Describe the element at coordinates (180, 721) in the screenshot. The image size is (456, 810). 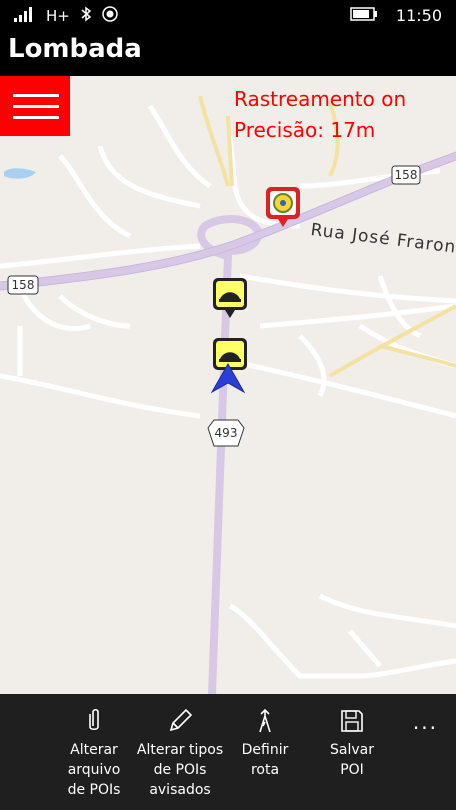
I see `pencil-icon` at that location.